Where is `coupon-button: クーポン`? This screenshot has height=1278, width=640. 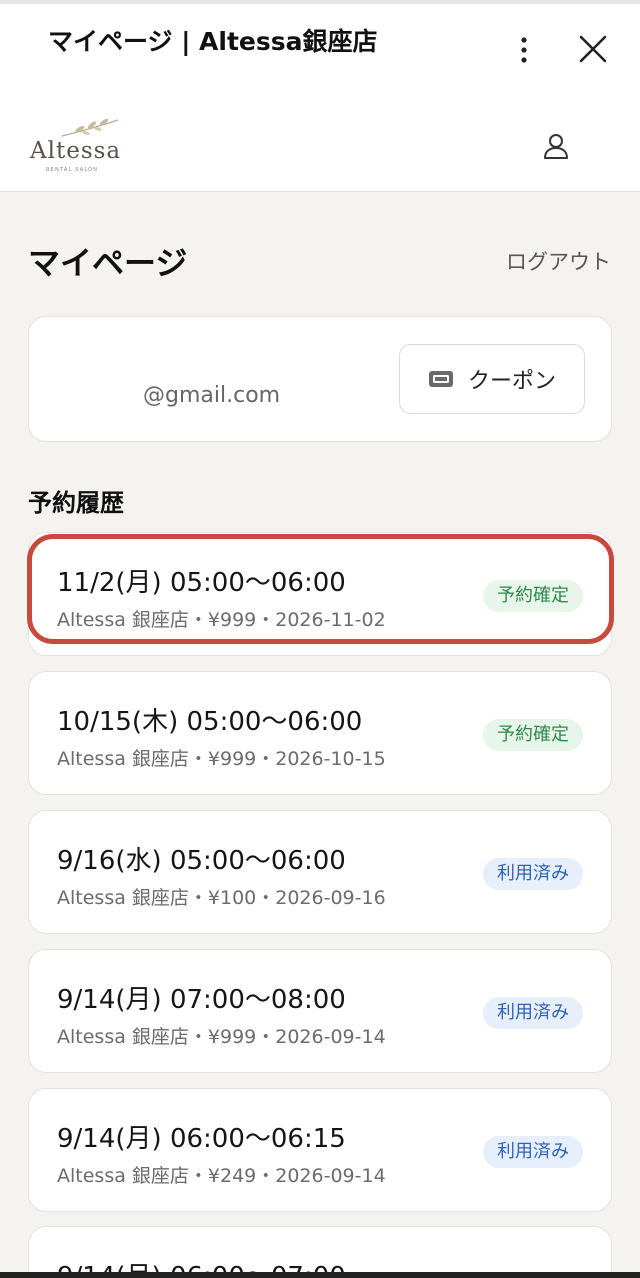
coupon-button: クーポン is located at coordinates (492, 379).